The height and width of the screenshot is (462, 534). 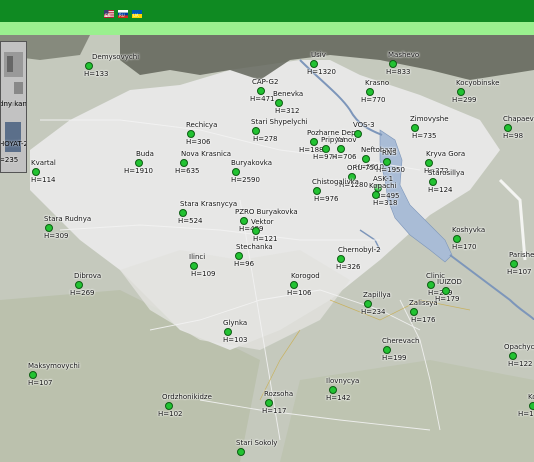 I want to click on marker-name: Chernobyl-2, so click(x=359, y=250).